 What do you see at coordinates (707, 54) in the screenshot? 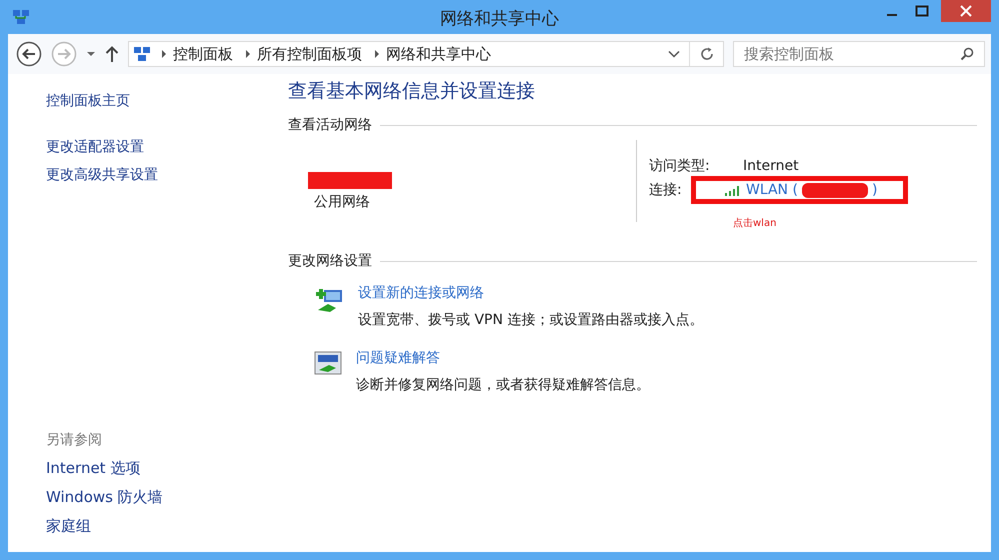
I see `refresh-icon` at bounding box center [707, 54].